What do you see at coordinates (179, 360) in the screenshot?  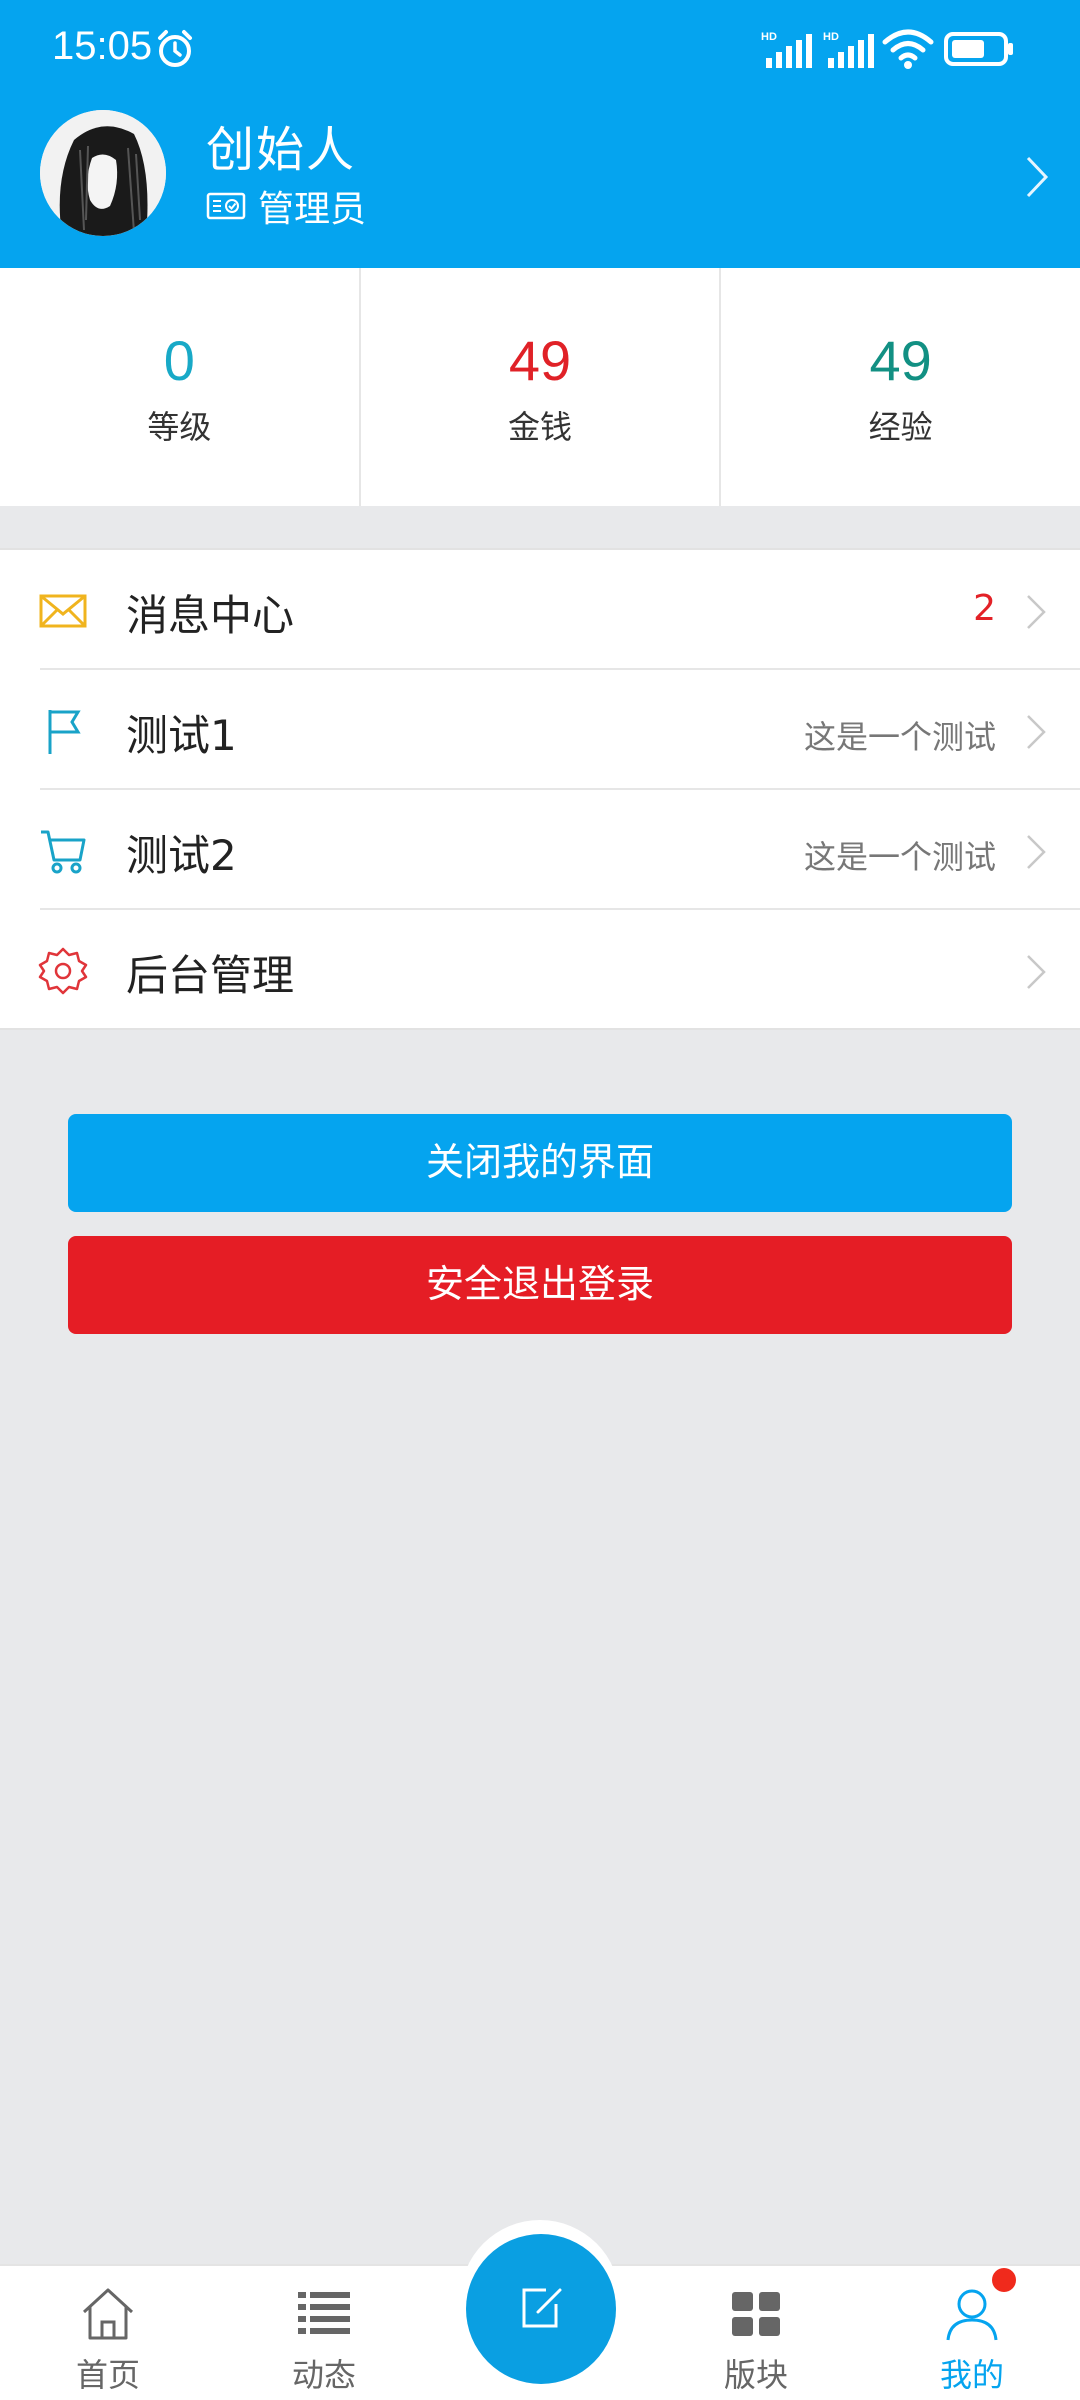 I see `stat-value: 0` at bounding box center [179, 360].